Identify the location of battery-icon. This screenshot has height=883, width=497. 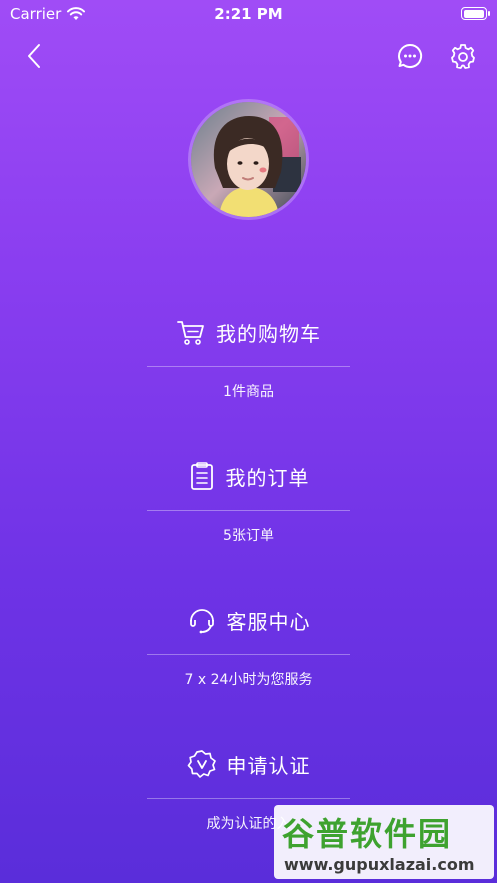
(475, 13).